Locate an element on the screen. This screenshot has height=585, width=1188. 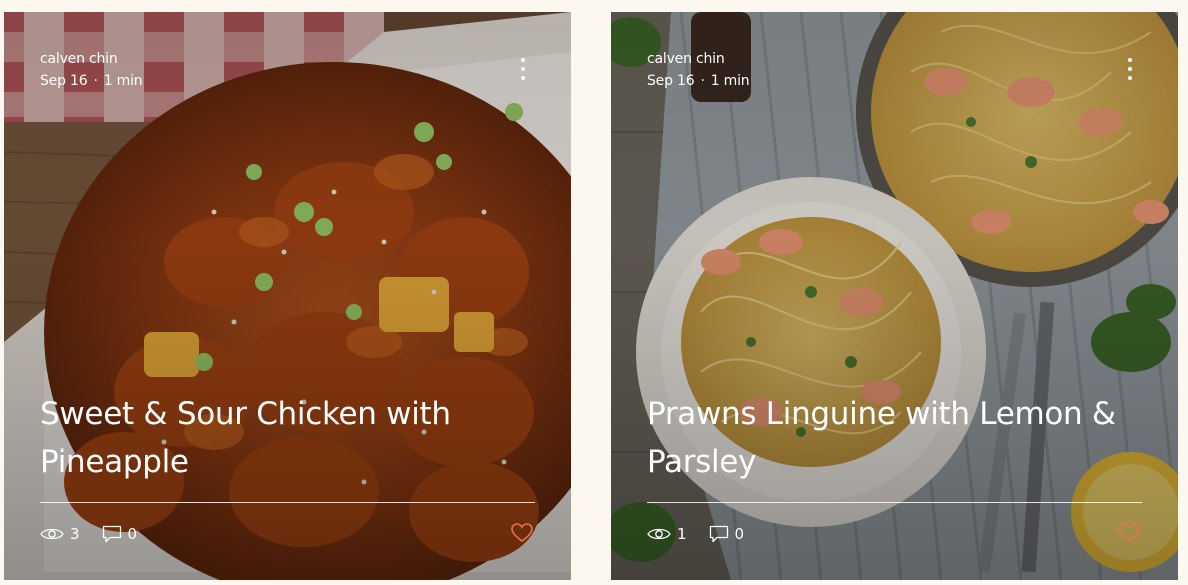
views-stat: 3 is located at coordinates (60, 534).